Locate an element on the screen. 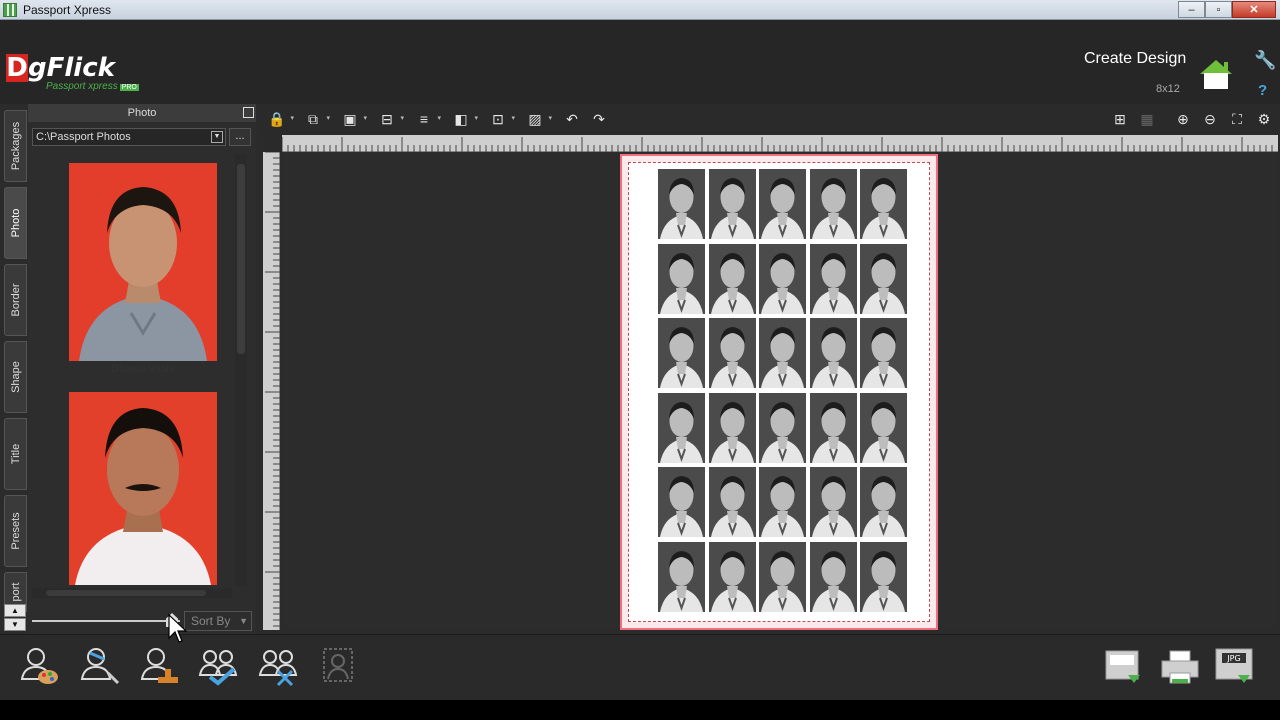  export-jpg-icon: JPG is located at coordinates (1234, 667).